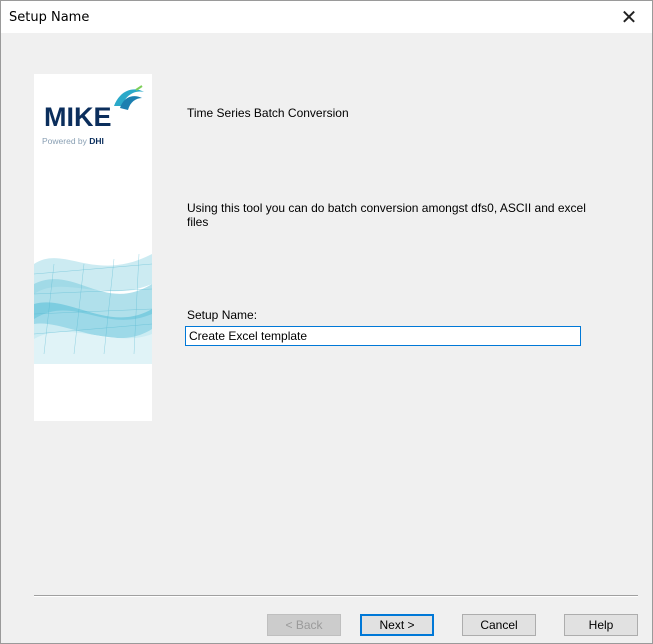 This screenshot has height=644, width=653. What do you see at coordinates (326, 17) in the screenshot?
I see `title-bar: Setup Name ✕` at bounding box center [326, 17].